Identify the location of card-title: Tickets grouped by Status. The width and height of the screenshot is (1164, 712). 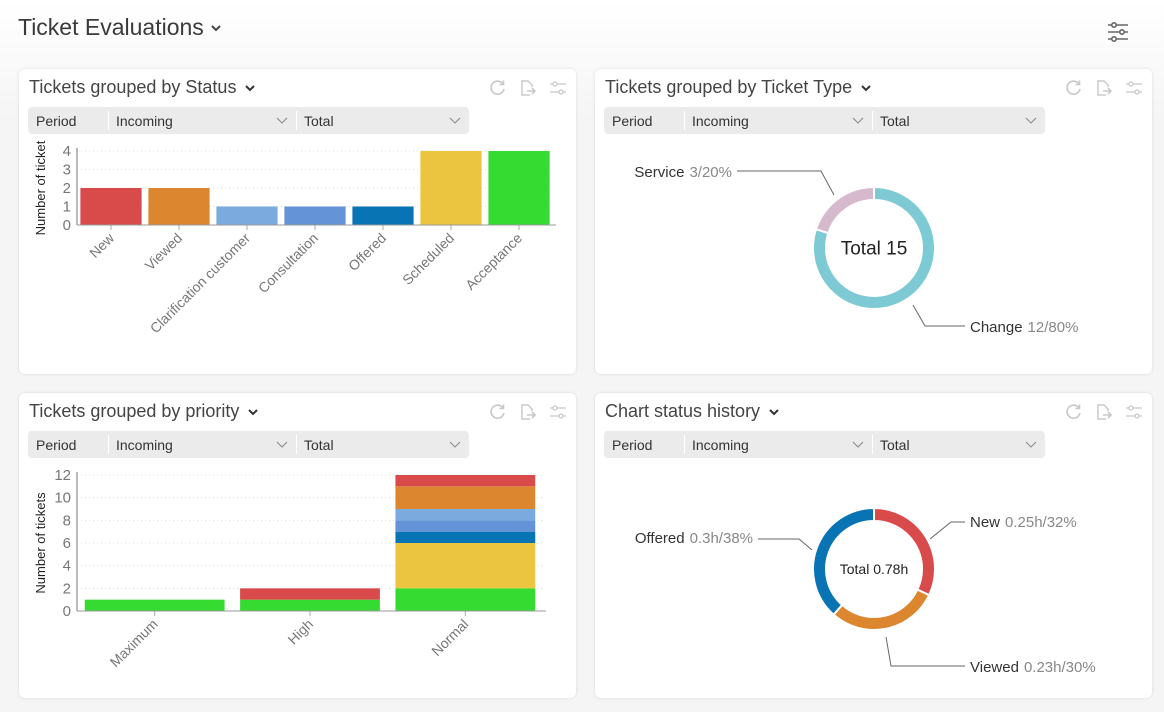
(142, 87).